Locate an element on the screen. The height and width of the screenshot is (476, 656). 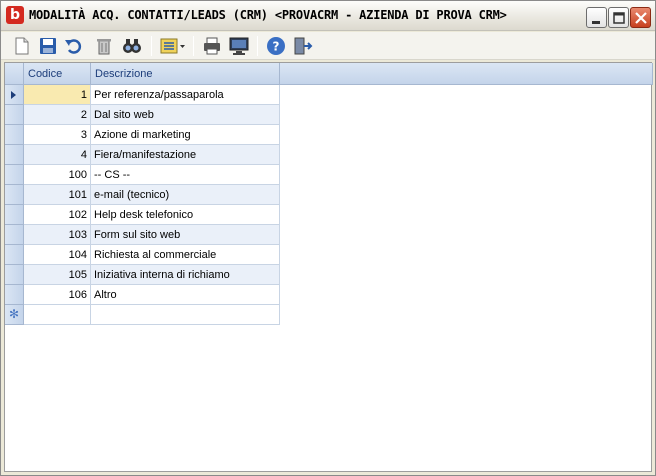
cell-descrizione: Per referenza/passaparola is located at coordinates (185, 95).